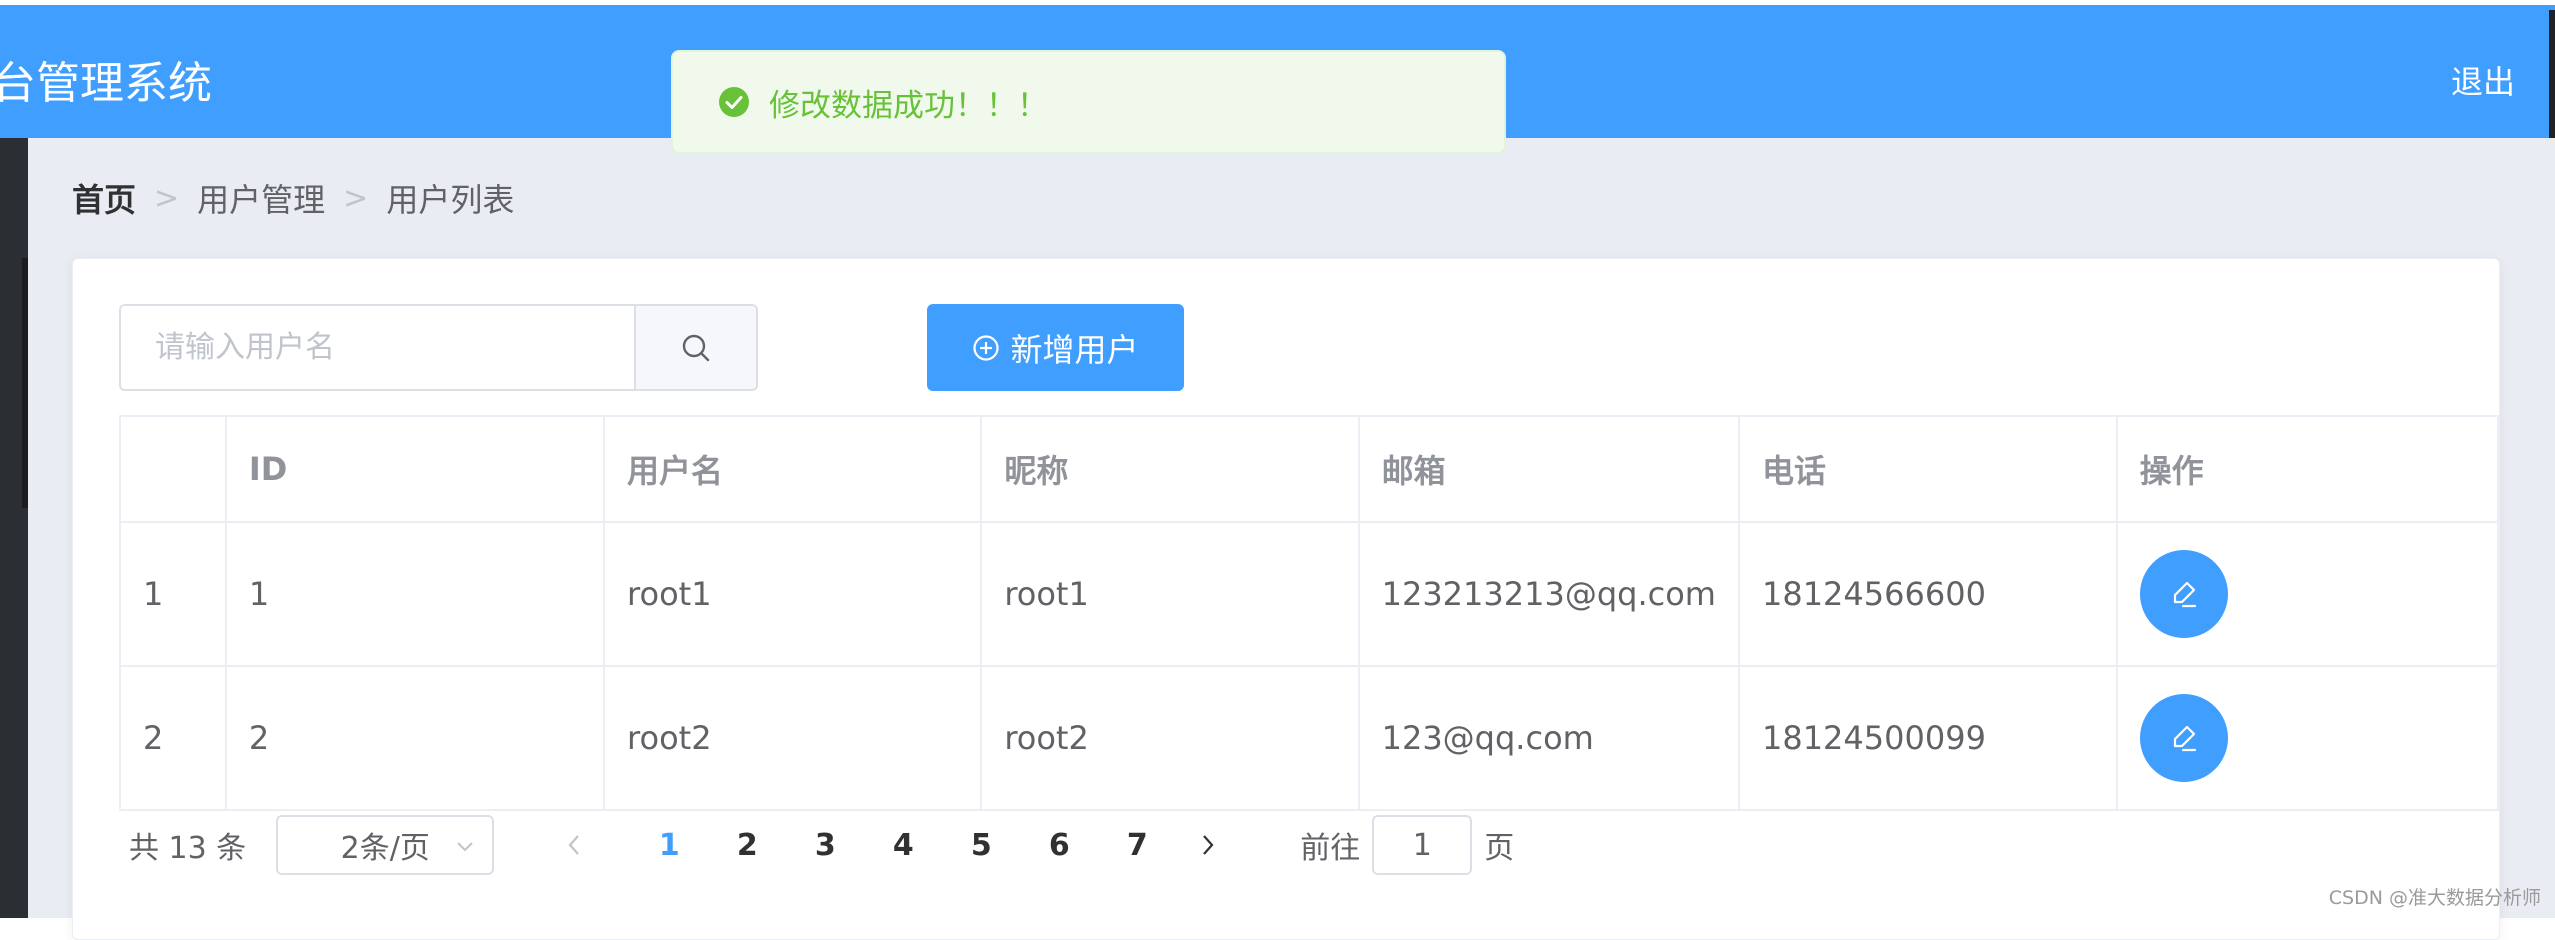  I want to click on prev-page-button, so click(574, 845).